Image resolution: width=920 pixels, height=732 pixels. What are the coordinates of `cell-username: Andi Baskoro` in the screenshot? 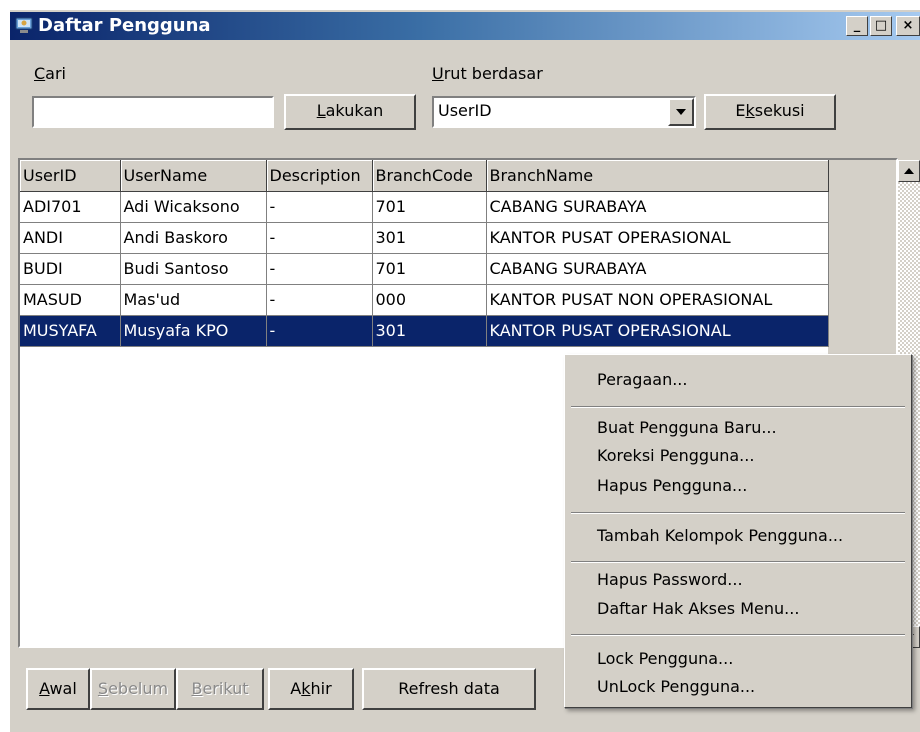 It's located at (193, 238).